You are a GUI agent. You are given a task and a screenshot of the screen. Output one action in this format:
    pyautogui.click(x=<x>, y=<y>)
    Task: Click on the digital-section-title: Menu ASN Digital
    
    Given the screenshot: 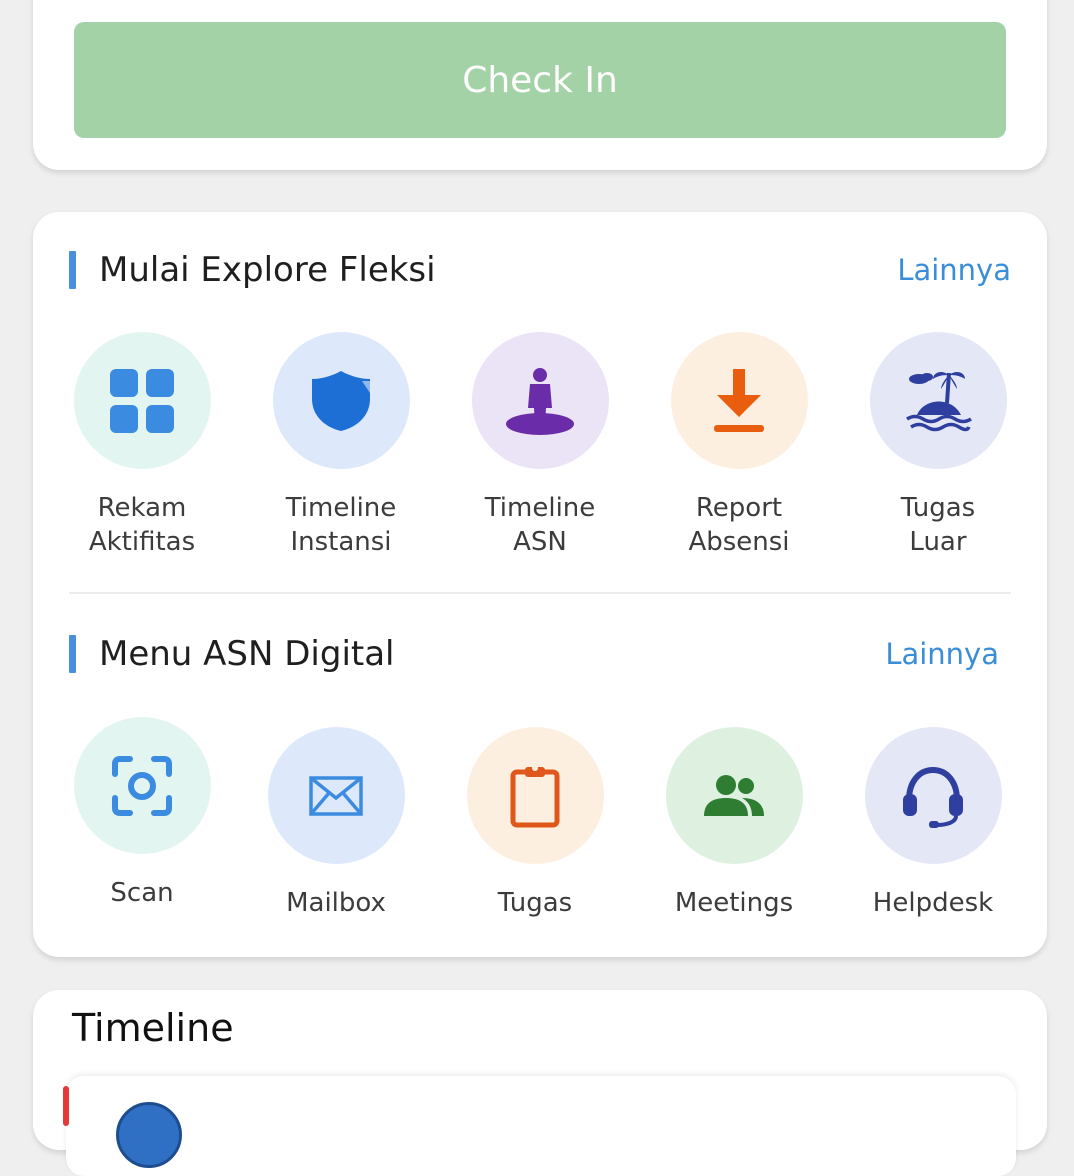 What is the action you would take?
    pyautogui.click(x=247, y=654)
    